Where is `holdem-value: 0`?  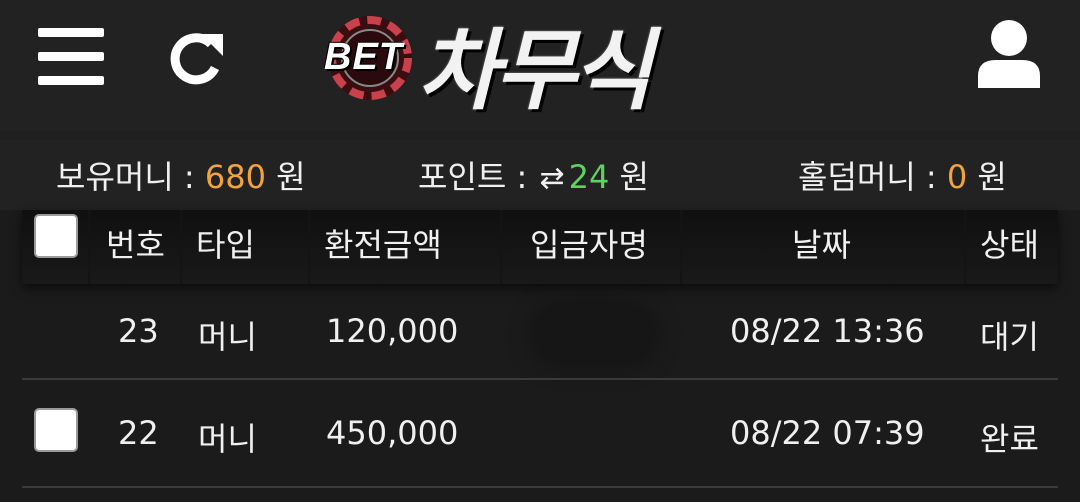
holdem-value: 0 is located at coordinates (957, 177).